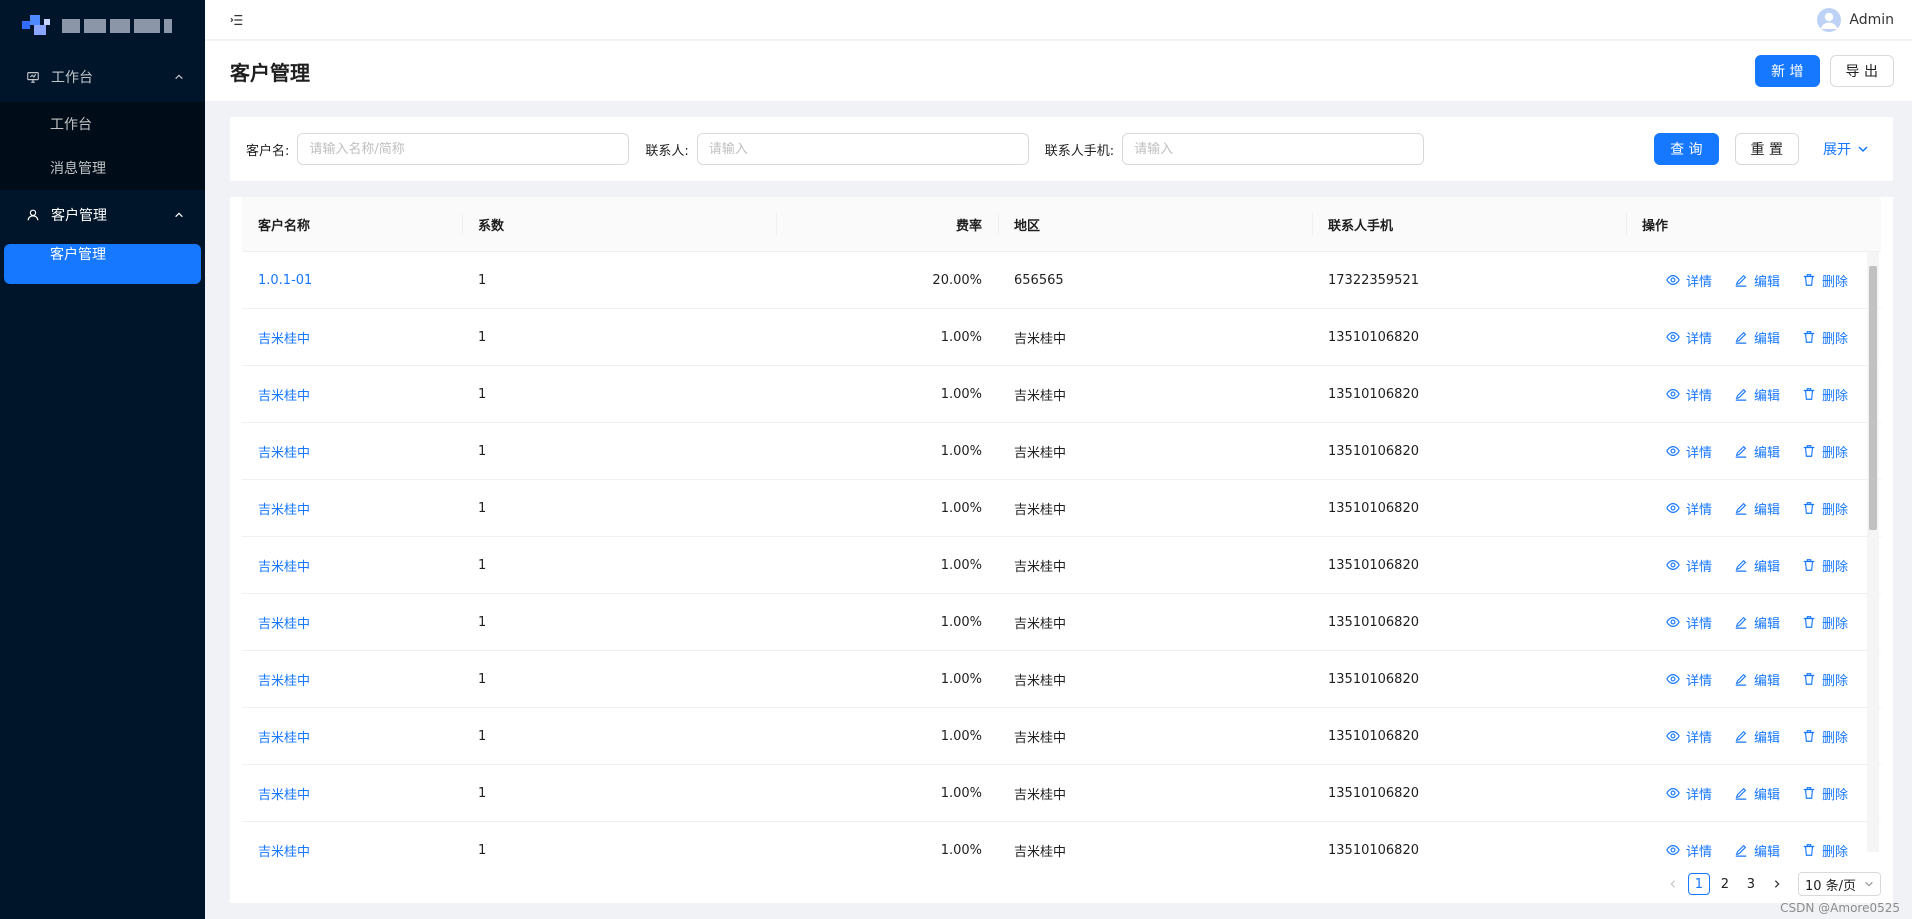  Describe the element at coordinates (1777, 884) in the screenshot. I see `next-page-button` at that location.